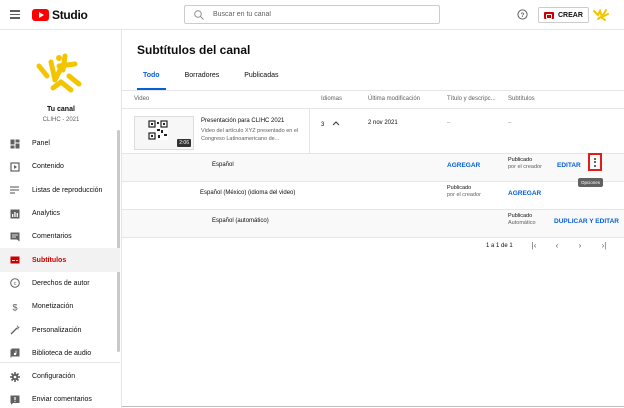 This screenshot has width=624, height=408. I want to click on column-header-video: Video, so click(142, 99).